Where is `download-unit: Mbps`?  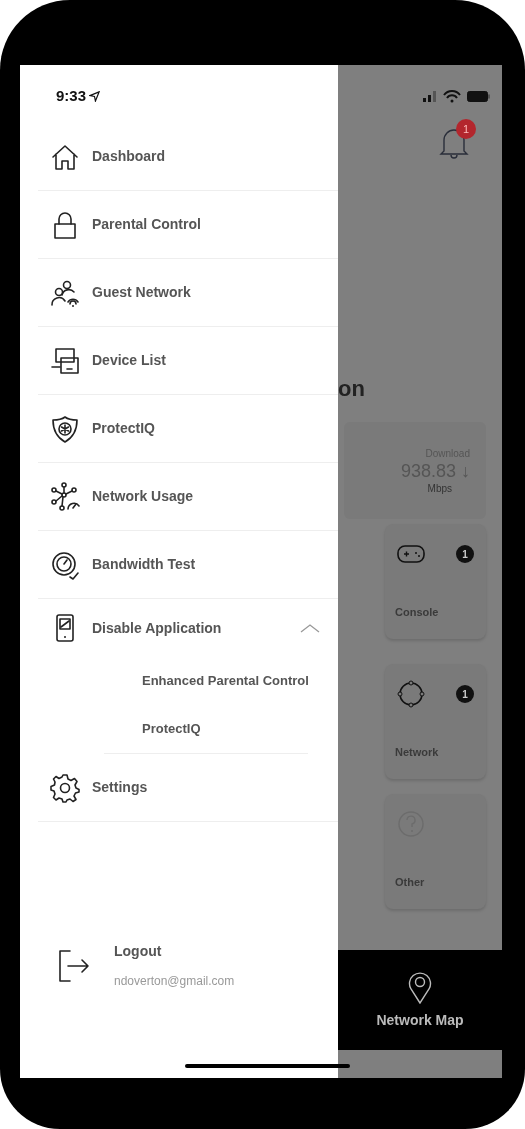
download-unit: Mbps is located at coordinates (439, 488).